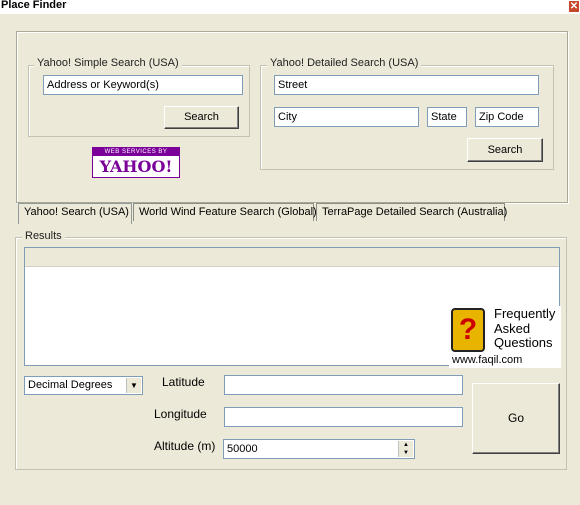  Describe the element at coordinates (133, 385) in the screenshot. I see `chevron-down-icon: ▼` at that location.